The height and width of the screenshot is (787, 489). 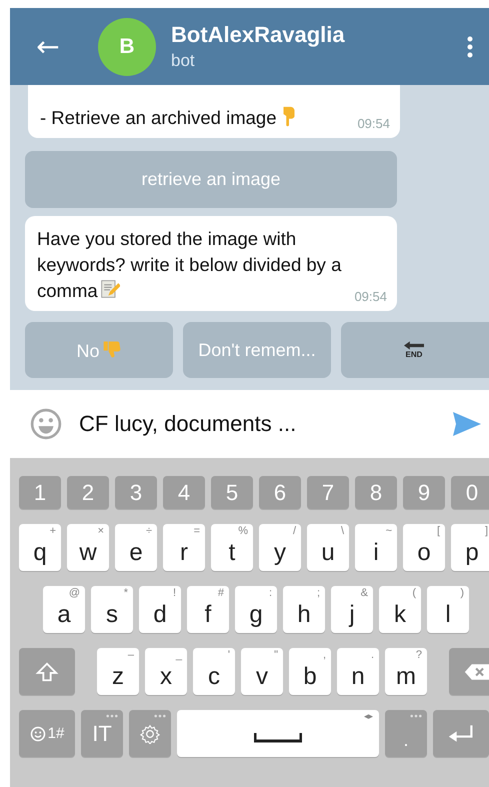 What do you see at coordinates (414, 345) in the screenshot?
I see `left-arrow-icon` at bounding box center [414, 345].